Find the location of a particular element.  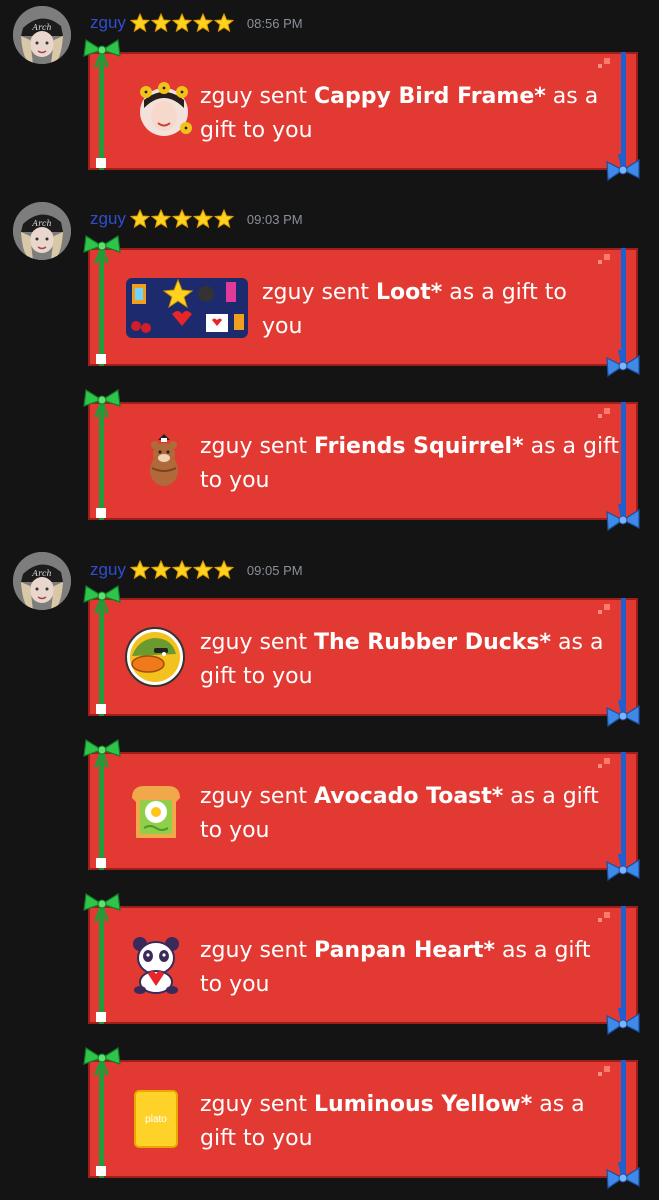

panda-heart-icon is located at coordinates (156, 965).